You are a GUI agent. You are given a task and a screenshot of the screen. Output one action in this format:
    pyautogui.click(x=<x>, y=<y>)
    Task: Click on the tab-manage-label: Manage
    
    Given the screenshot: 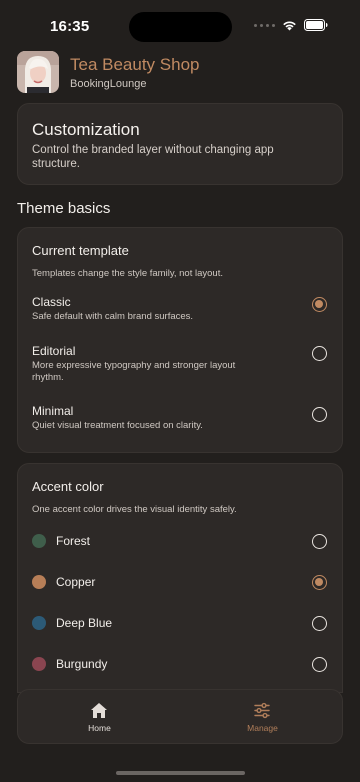 What is the action you would take?
    pyautogui.click(x=262, y=728)
    